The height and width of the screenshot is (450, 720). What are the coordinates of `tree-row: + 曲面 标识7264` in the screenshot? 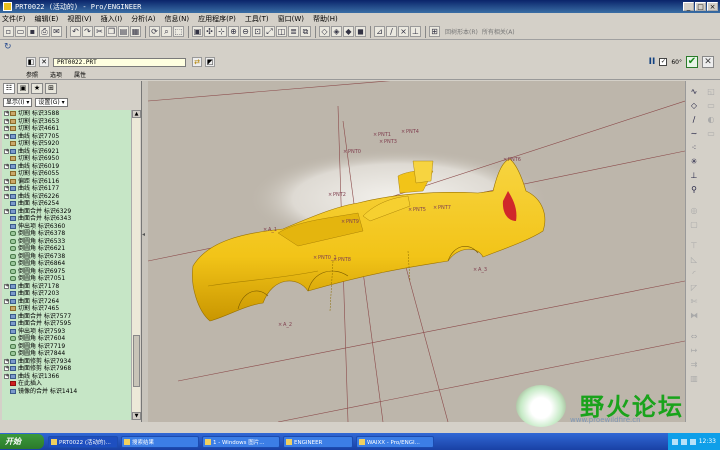 It's located at (66, 302).